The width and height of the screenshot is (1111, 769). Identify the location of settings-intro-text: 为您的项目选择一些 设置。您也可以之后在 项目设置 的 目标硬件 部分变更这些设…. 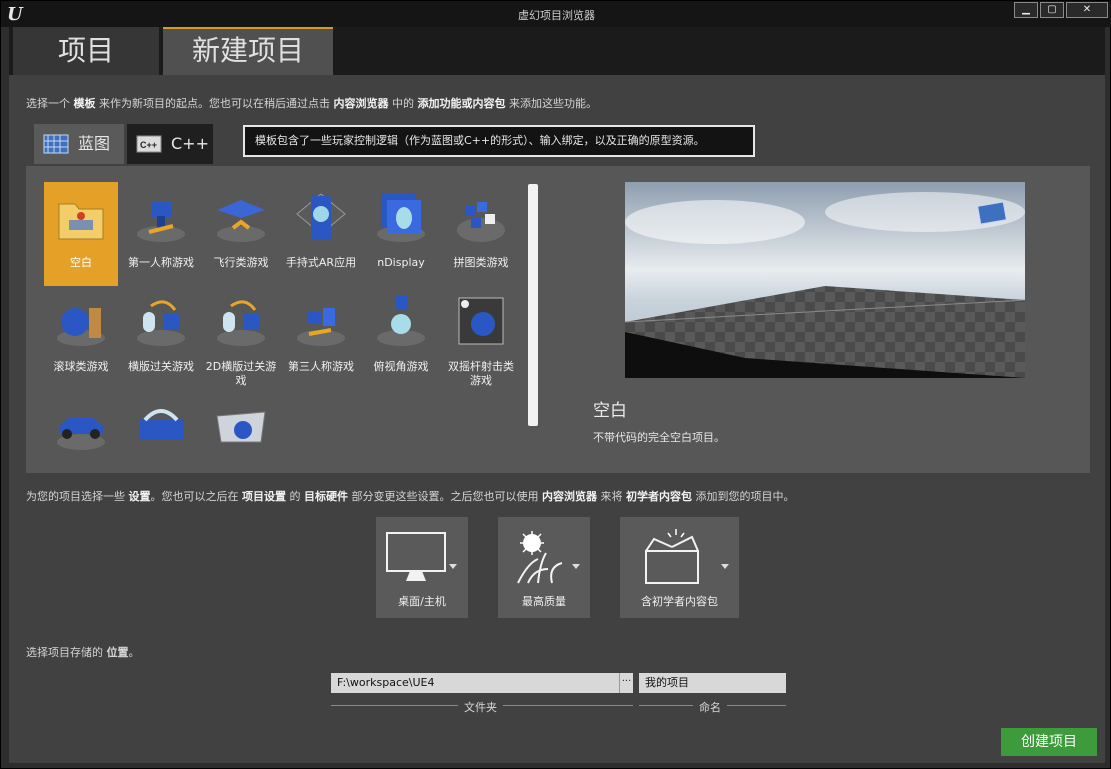
(410, 496).